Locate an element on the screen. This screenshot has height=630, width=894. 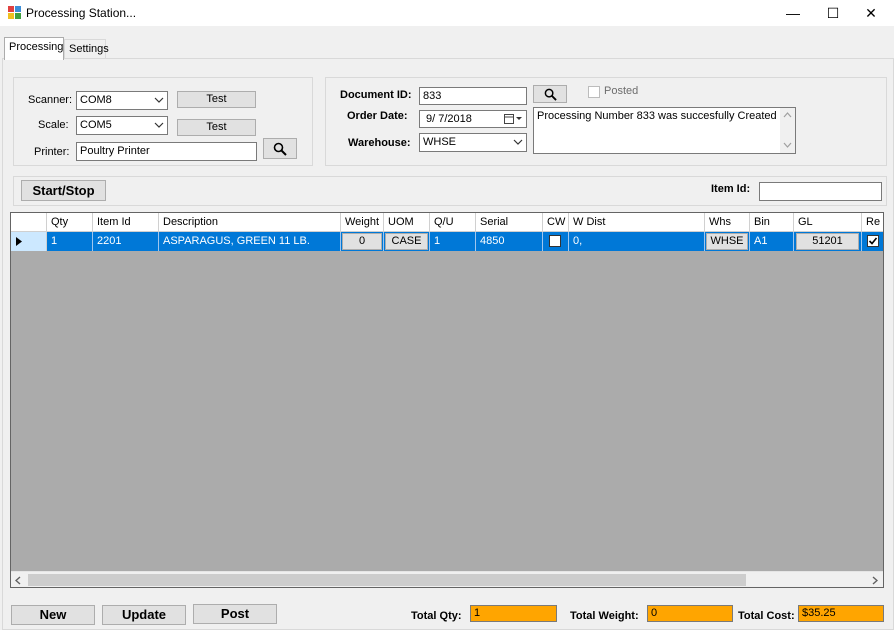
weight-button: 0 is located at coordinates (362, 241).